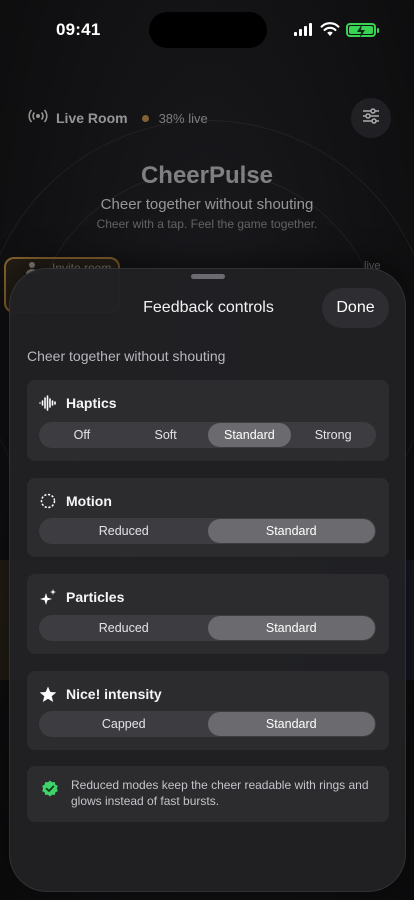 This screenshot has height=900, width=414. I want to click on haptics-card: Haptics Off Soft Standard Strong, so click(208, 420).